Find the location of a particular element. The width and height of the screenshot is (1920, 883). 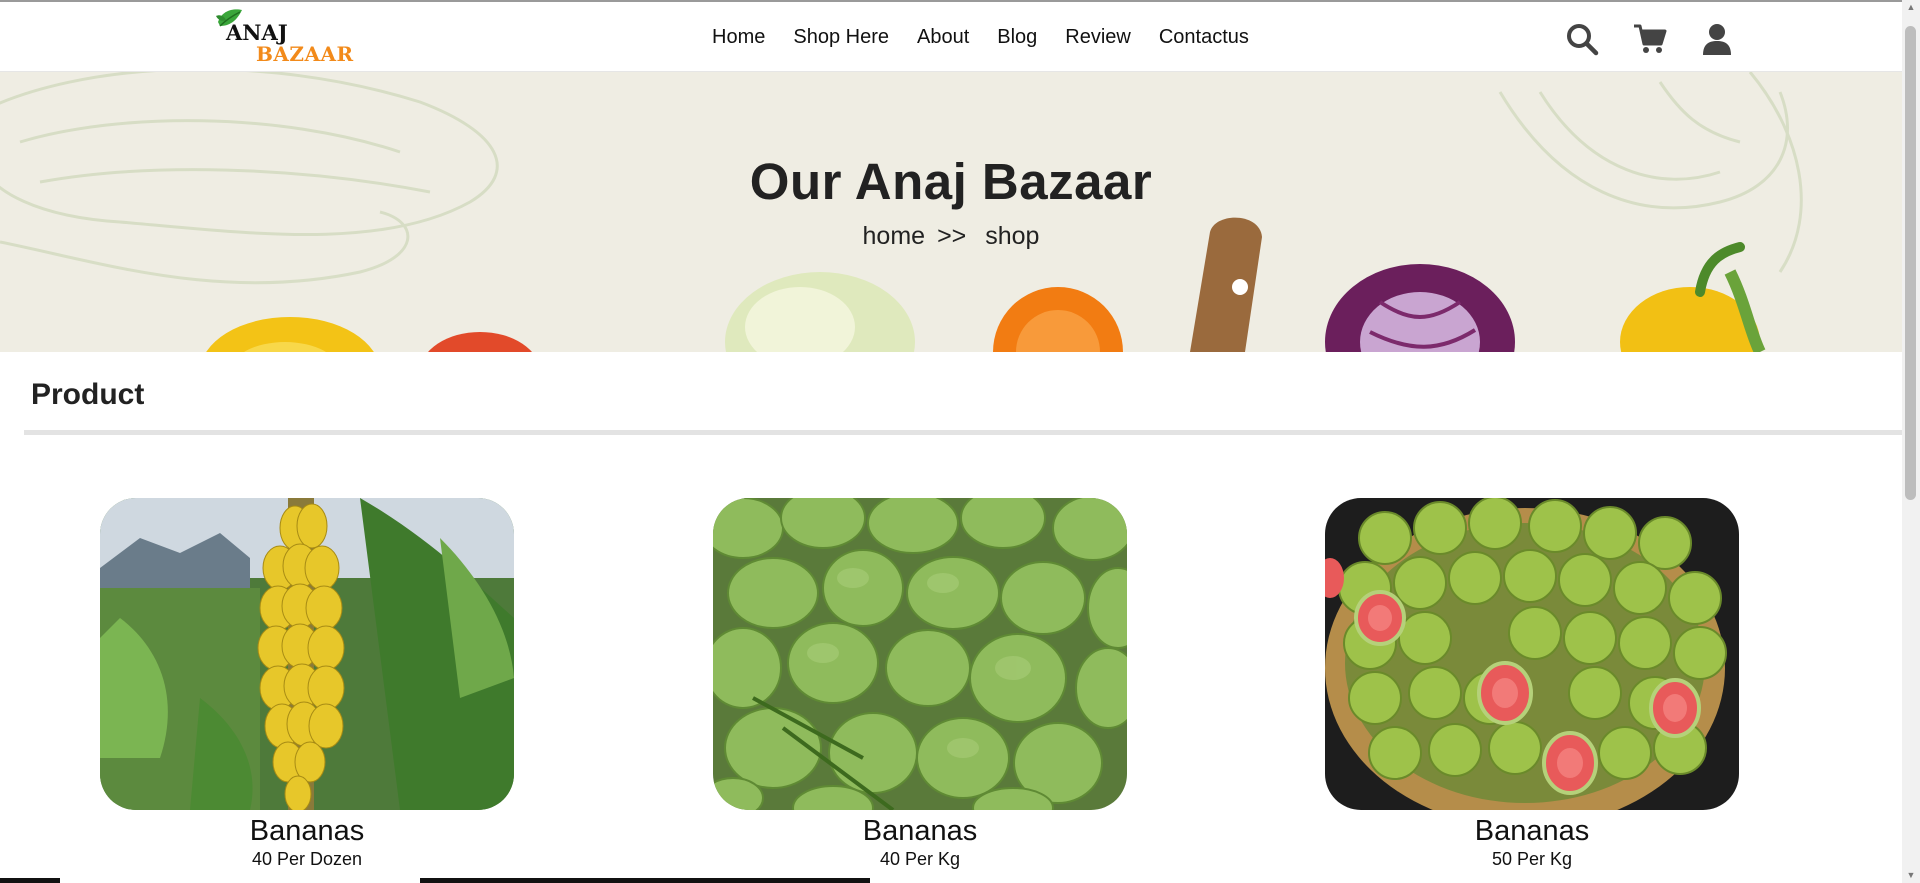

nav-contactus: Contactus is located at coordinates (1204, 37).